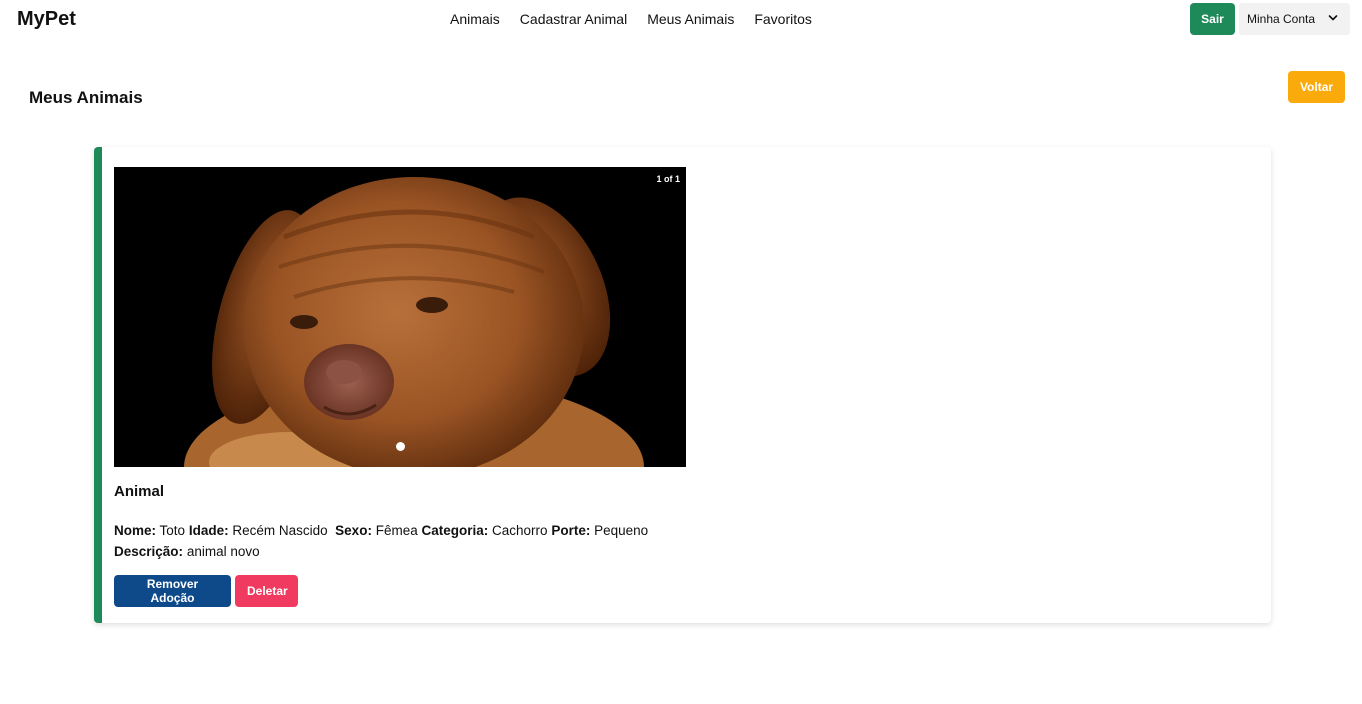 Image resolution: width=1362 pixels, height=704 pixels. What do you see at coordinates (690, 19) in the screenshot?
I see `nav-link-meus-animais: Meus Animais` at bounding box center [690, 19].